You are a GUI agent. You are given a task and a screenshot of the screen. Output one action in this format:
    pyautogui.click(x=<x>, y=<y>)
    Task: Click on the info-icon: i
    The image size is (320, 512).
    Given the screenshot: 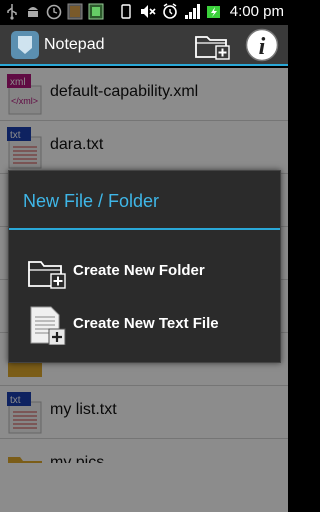 What is the action you would take?
    pyautogui.click(x=262, y=45)
    